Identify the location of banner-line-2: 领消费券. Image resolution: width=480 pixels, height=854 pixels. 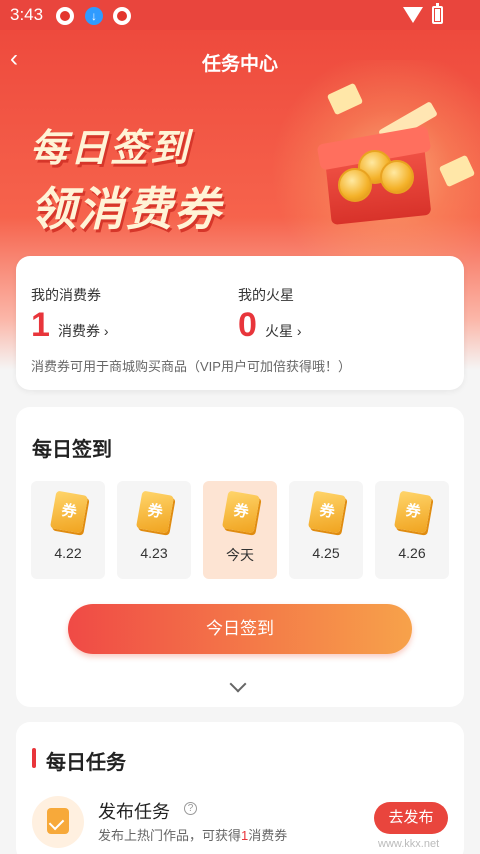
(126, 209).